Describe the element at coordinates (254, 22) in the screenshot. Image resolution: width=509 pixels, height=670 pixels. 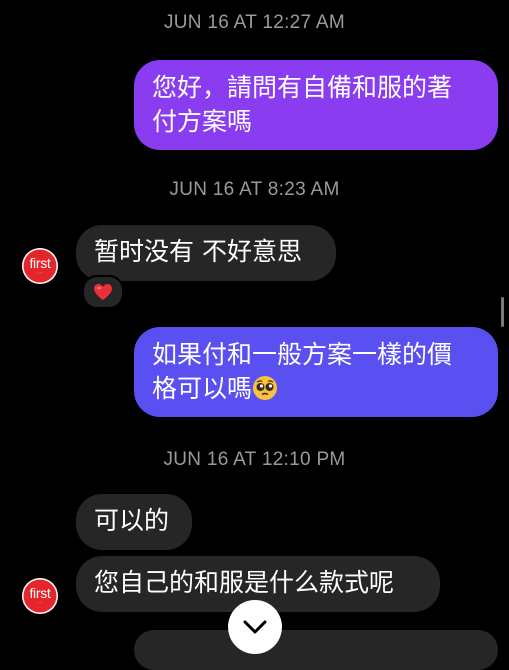
I see `timestamp: JUN 16 AT 12:27 AM` at that location.